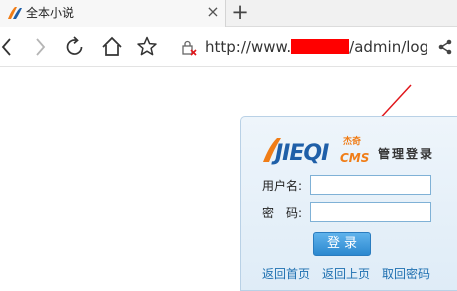 This screenshot has width=457, height=291. What do you see at coordinates (113, 13) in the screenshot?
I see `browser-tab: 全本小说 ×` at bounding box center [113, 13].